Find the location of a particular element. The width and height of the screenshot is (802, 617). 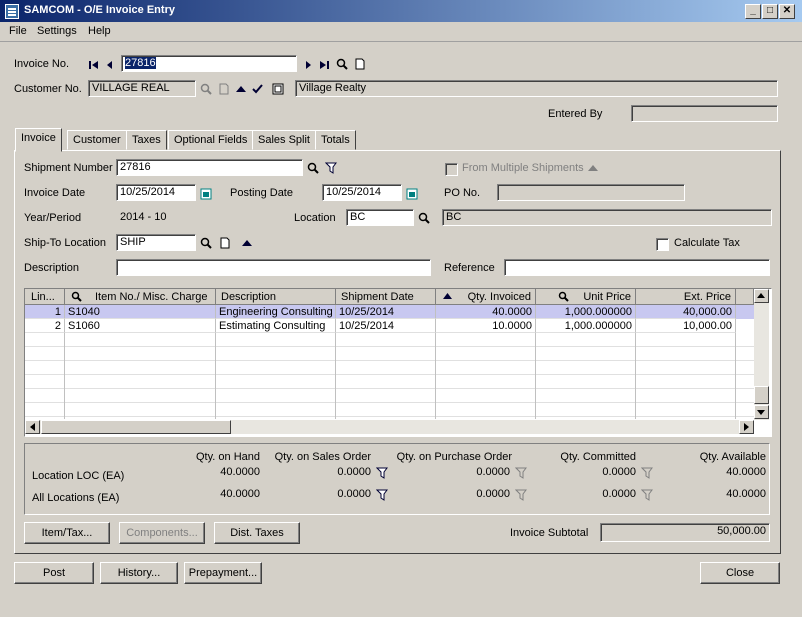

ship-to-zoom-icon is located at coordinates (247, 243).